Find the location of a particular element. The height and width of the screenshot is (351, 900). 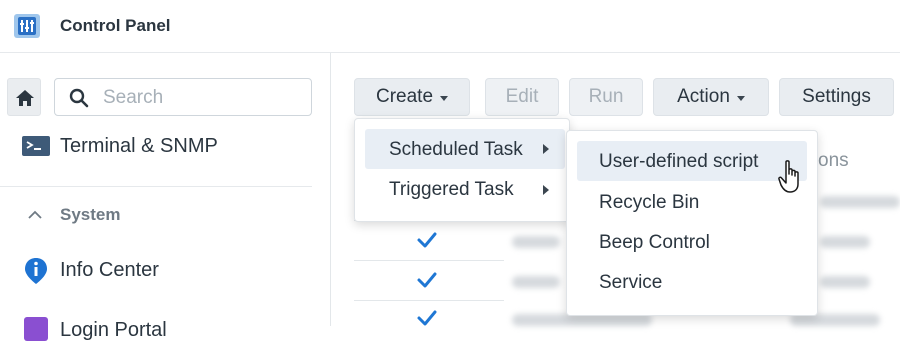

search-input is located at coordinates (203, 98).